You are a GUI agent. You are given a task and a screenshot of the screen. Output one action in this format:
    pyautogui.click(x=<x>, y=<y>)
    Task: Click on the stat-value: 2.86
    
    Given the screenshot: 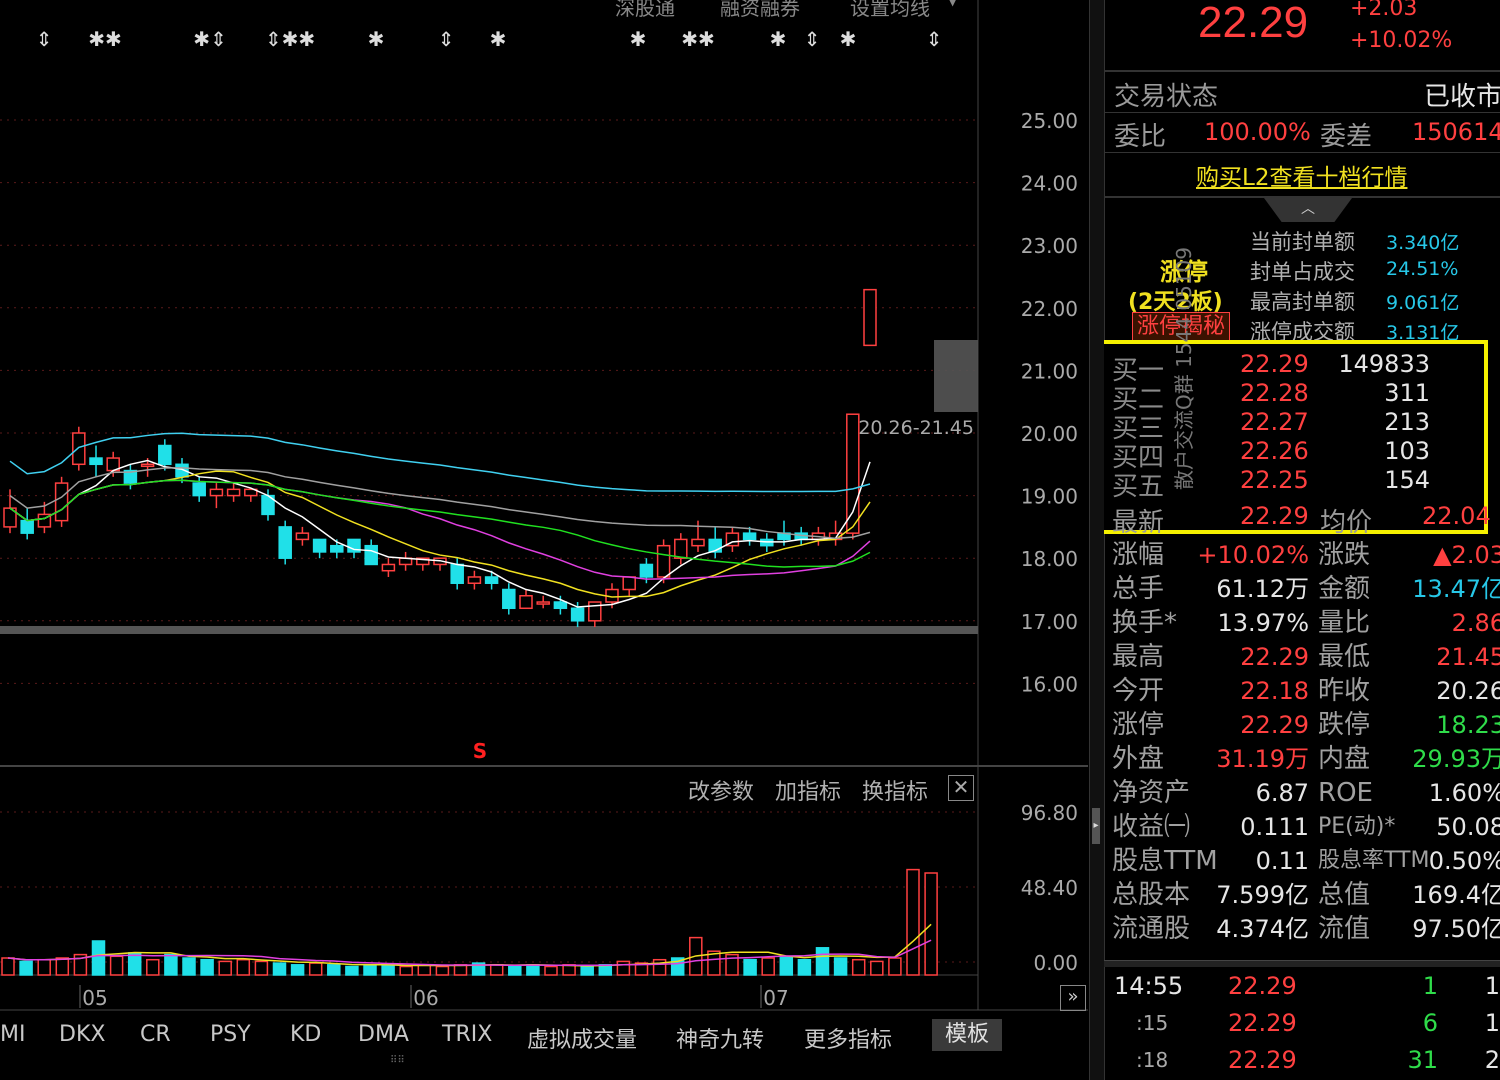 What is the action you would take?
    pyautogui.click(x=1475, y=623)
    